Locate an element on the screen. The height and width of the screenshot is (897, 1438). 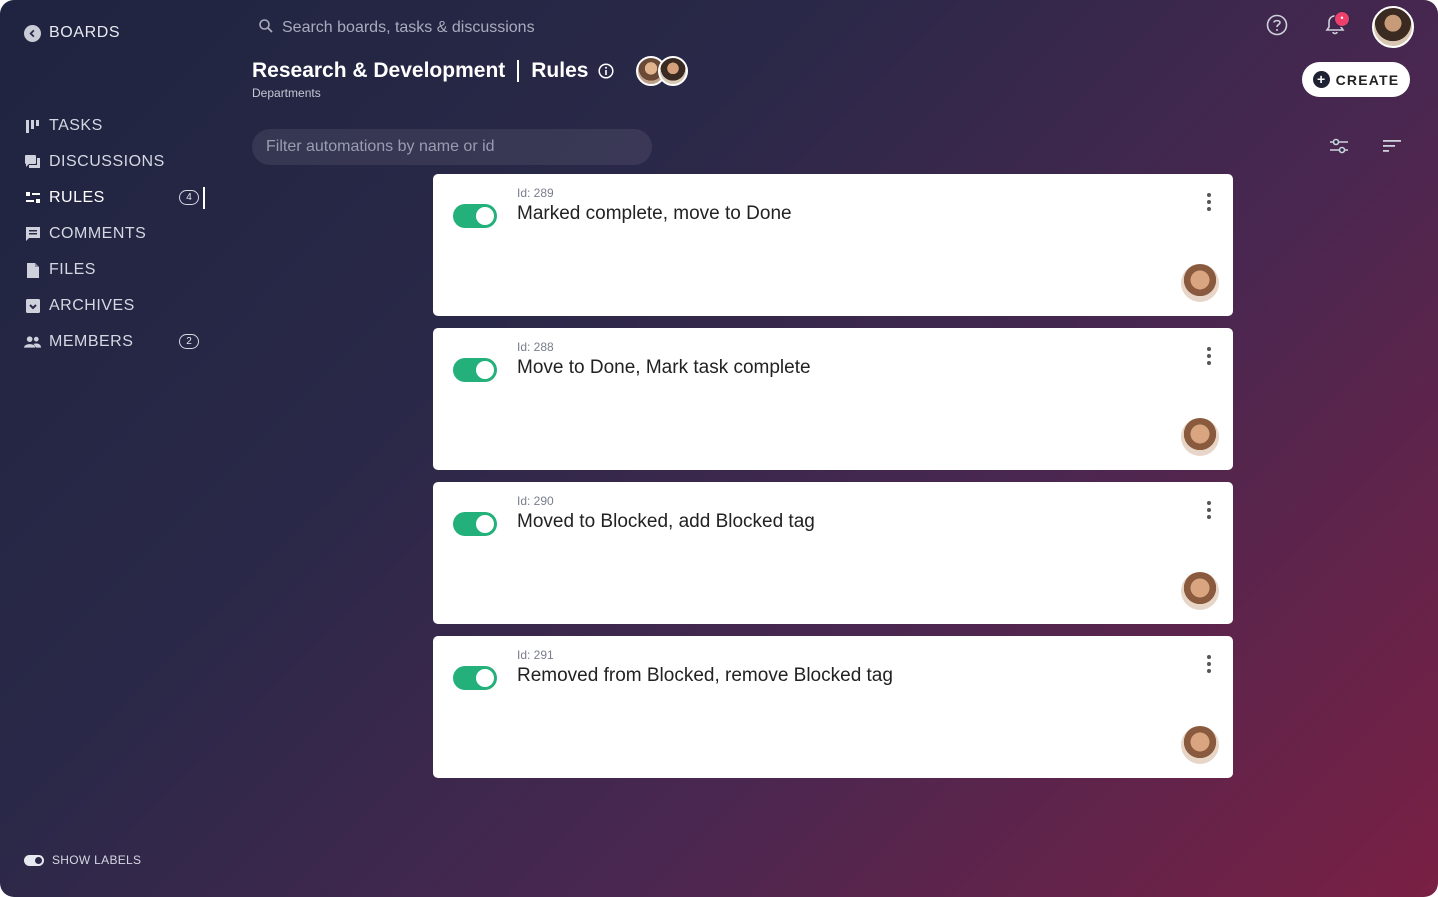
sort-button is located at coordinates (1392, 148).